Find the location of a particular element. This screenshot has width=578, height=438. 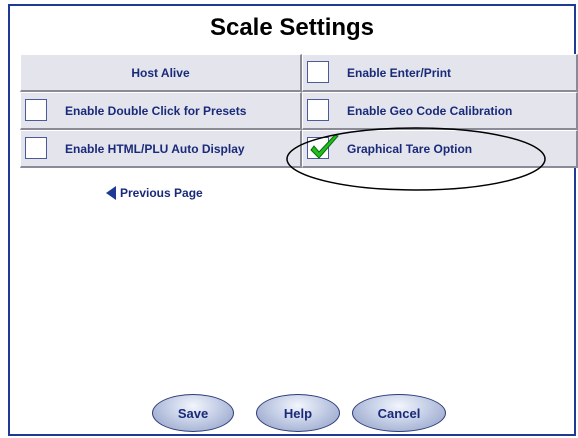

help-label: Help is located at coordinates (298, 413).